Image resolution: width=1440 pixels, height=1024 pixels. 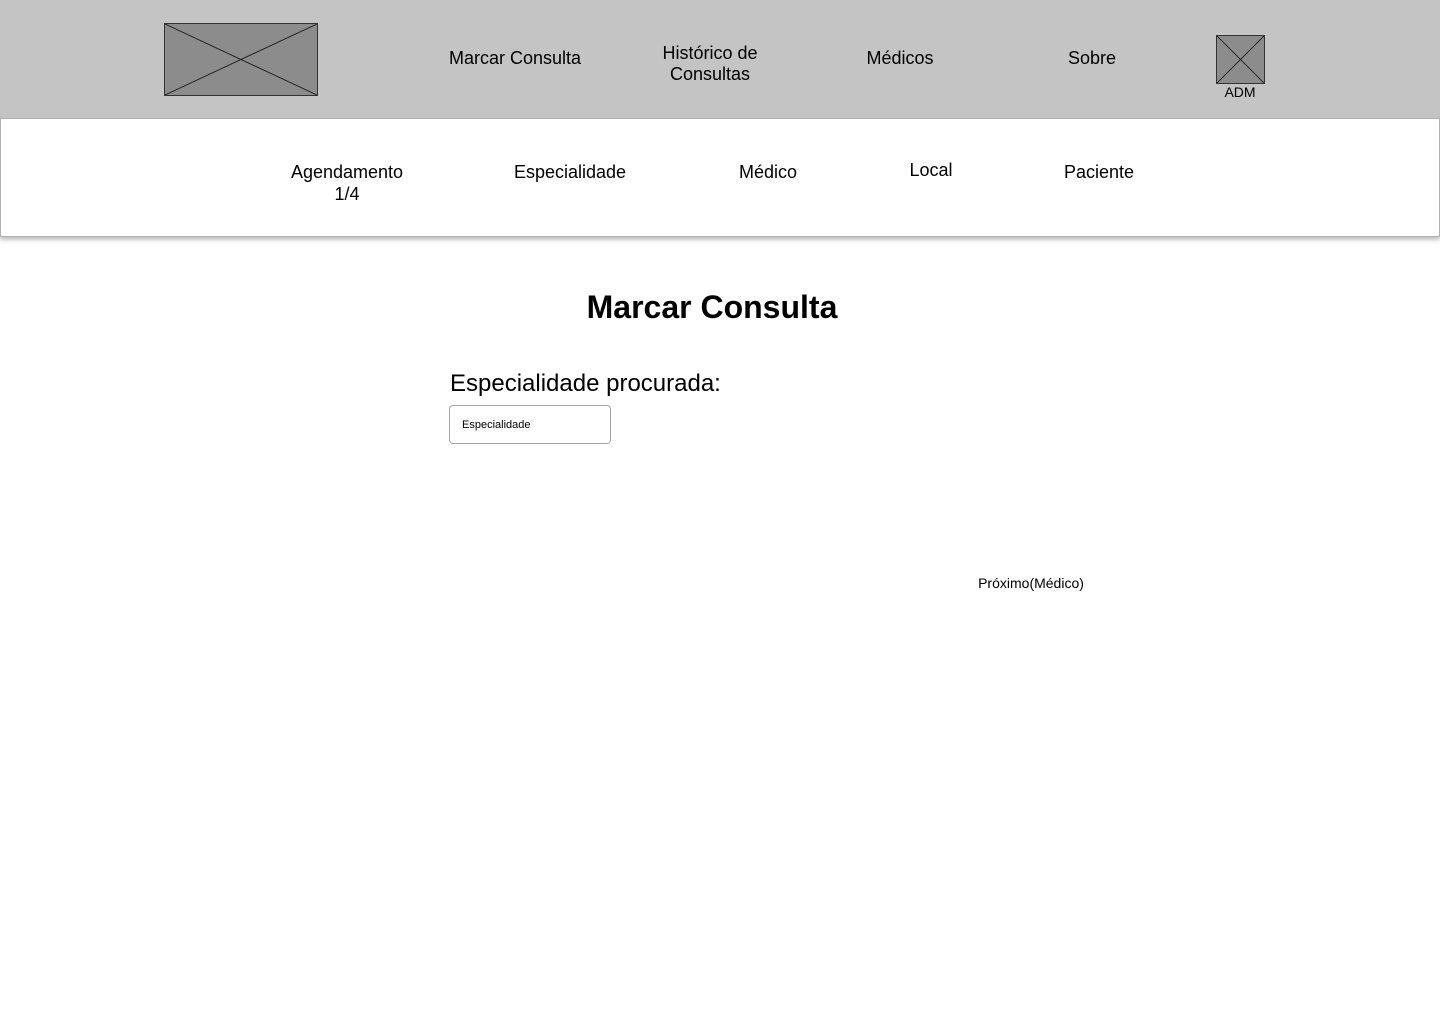 I want to click on user-avatar-placeholder-icon, so click(x=1240, y=59).